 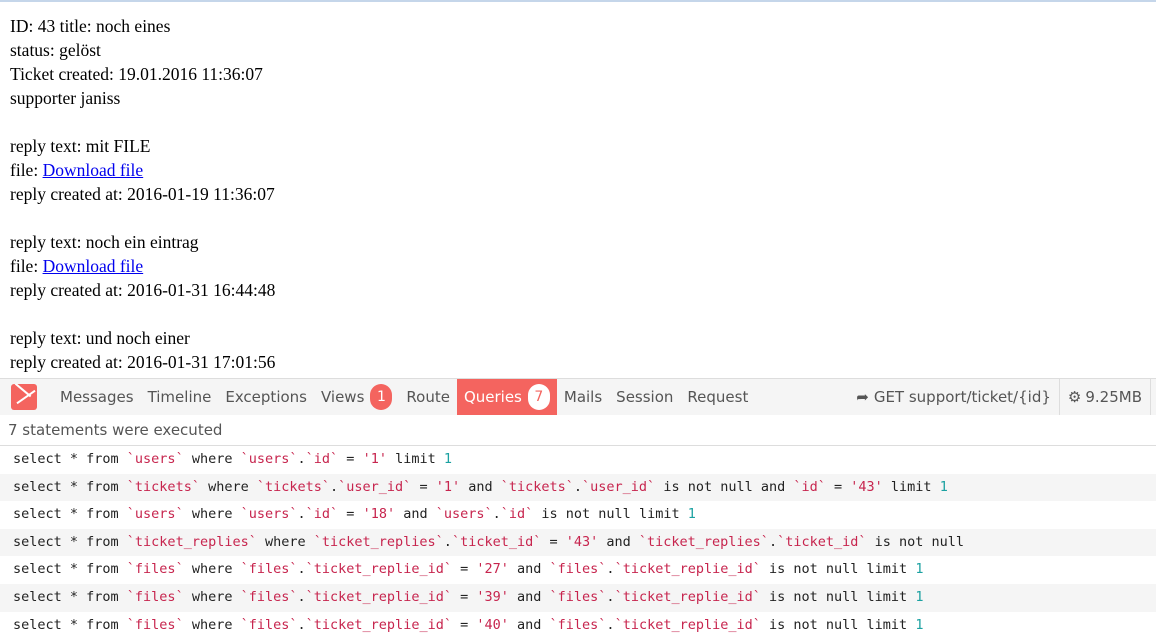 I want to click on sql-token: '40', so click(x=492, y=624).